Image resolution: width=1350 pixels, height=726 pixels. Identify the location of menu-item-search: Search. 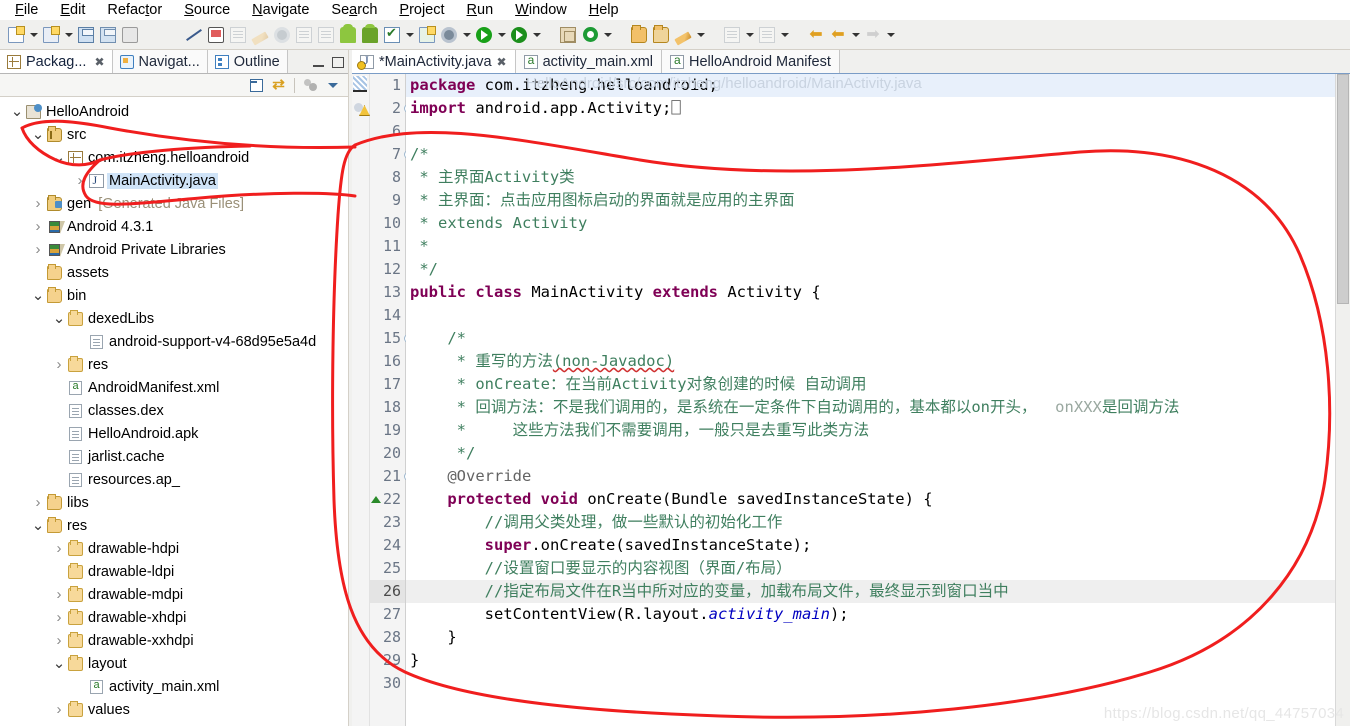
(354, 10).